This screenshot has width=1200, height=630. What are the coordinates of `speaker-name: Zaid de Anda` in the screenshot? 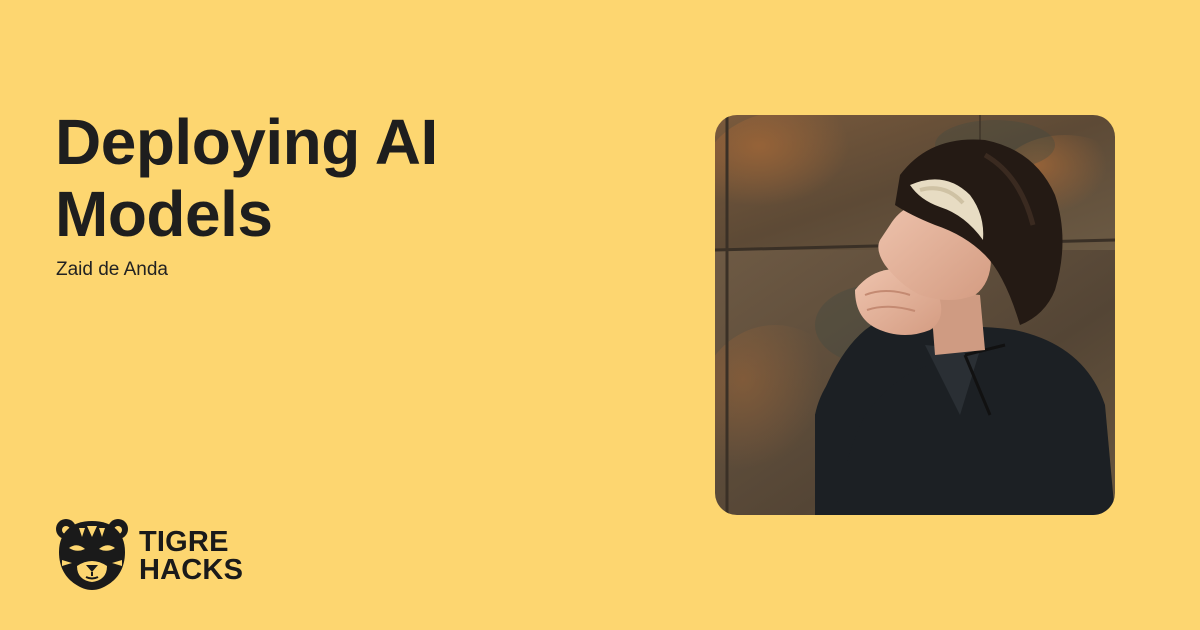 It's located at (112, 269).